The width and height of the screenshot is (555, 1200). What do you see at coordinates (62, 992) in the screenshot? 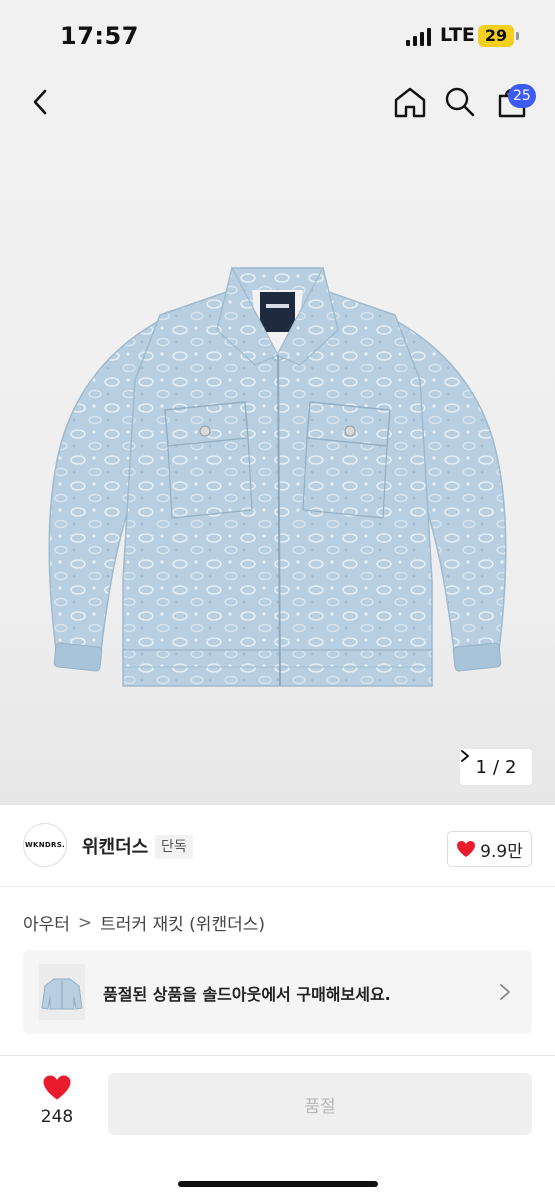
I see `product-thumbnail` at bounding box center [62, 992].